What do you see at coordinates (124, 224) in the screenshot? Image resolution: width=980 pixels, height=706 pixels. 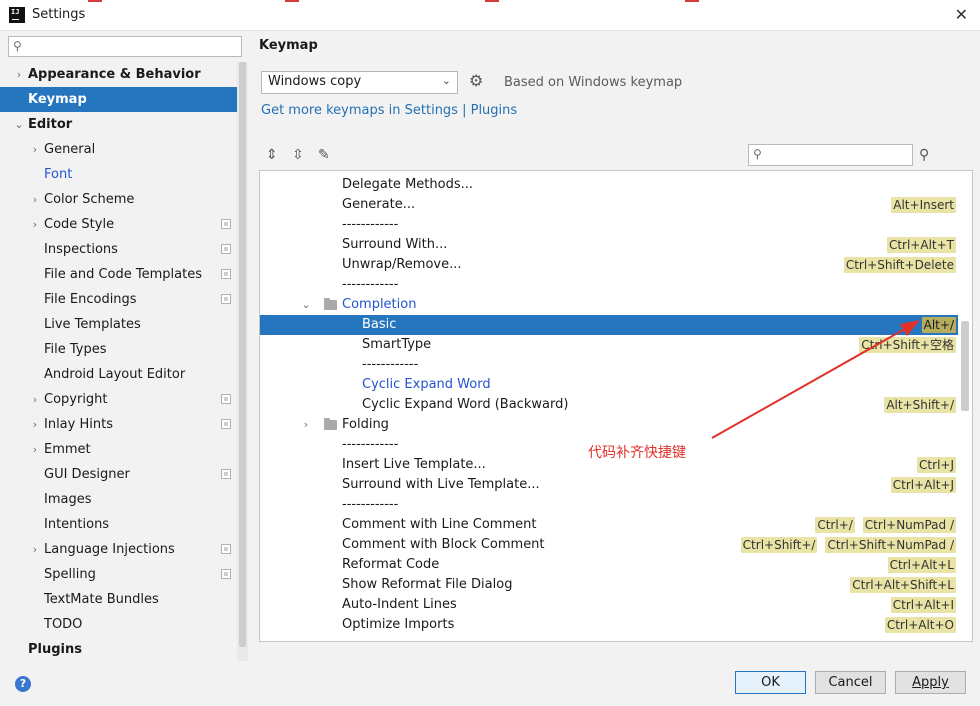 I see `sidebar-item-code-style: › Code Style` at bounding box center [124, 224].